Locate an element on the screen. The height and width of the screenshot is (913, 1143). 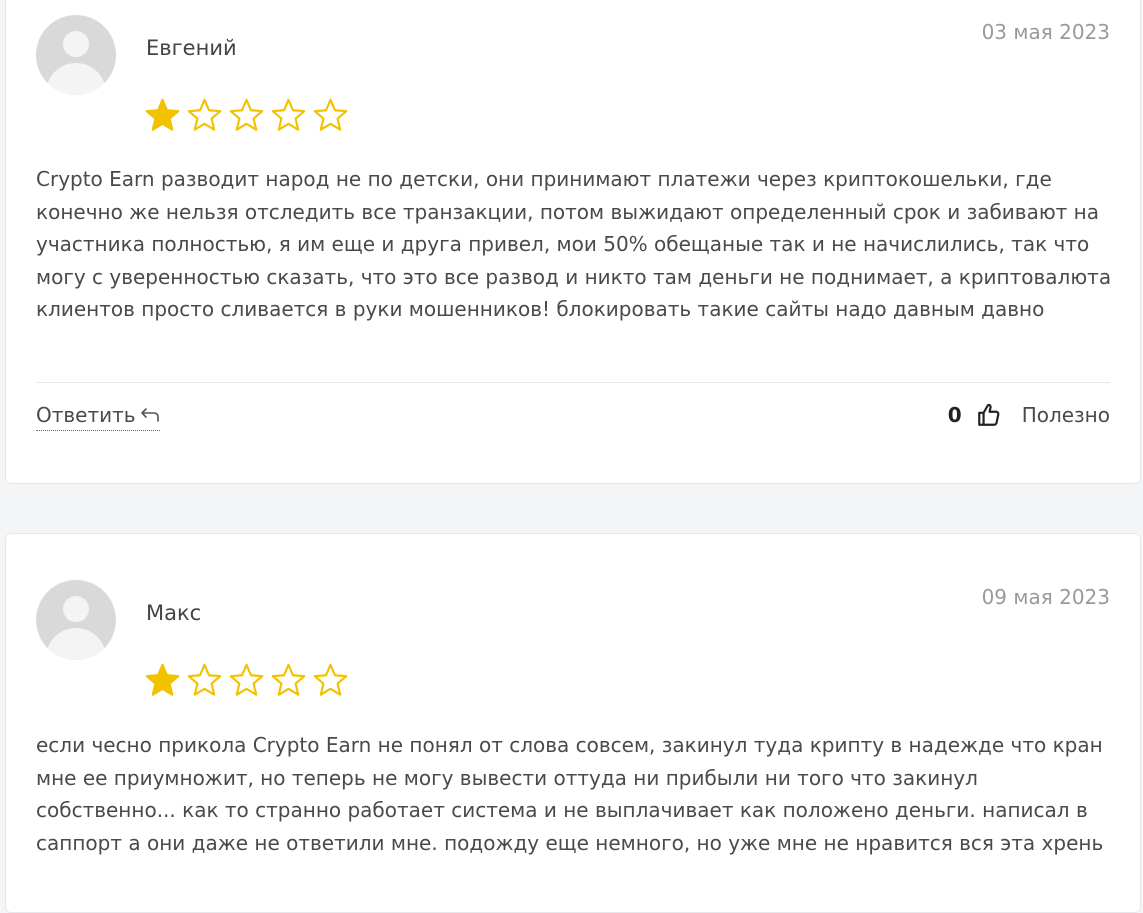
helpful-section: 0 Полезно is located at coordinates (1029, 415).